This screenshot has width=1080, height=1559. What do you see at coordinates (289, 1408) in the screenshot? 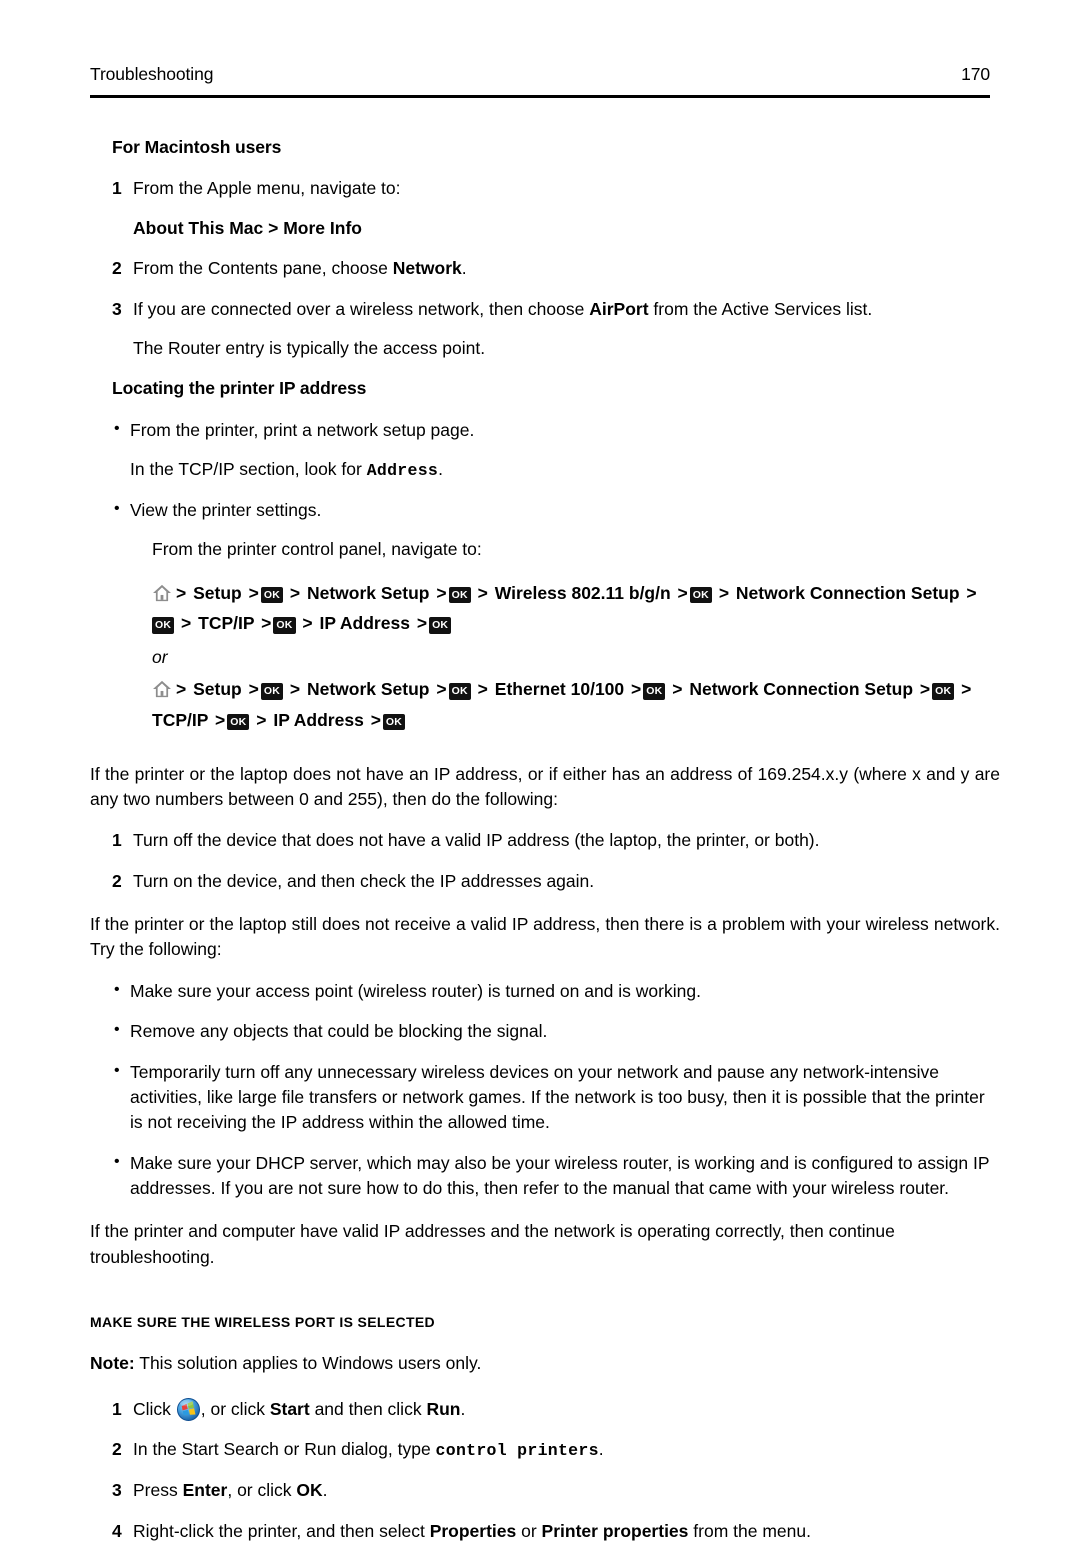
I see `step-text-bold-start: Start` at bounding box center [289, 1408].